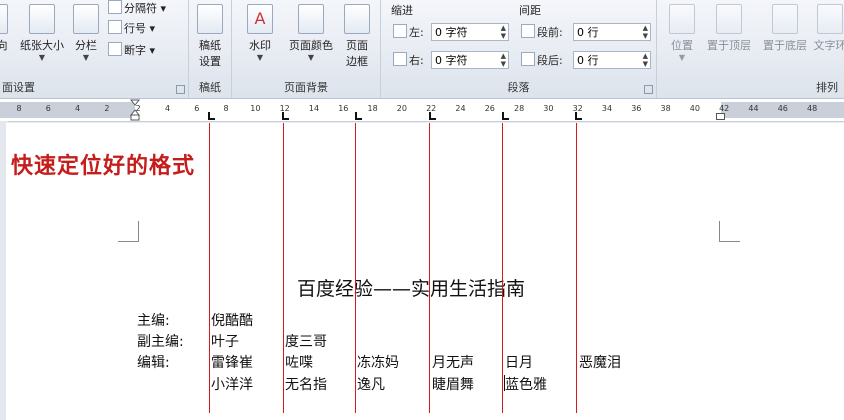  Describe the element at coordinates (827, 87) in the screenshot. I see `group-label-arrange: 排列` at that location.